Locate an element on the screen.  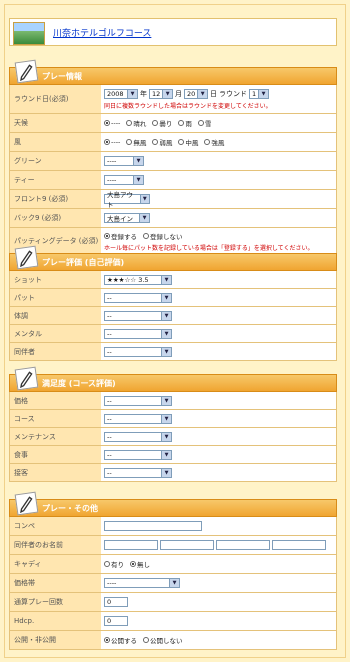
day-unit: 日 is located at coordinates (213, 93).